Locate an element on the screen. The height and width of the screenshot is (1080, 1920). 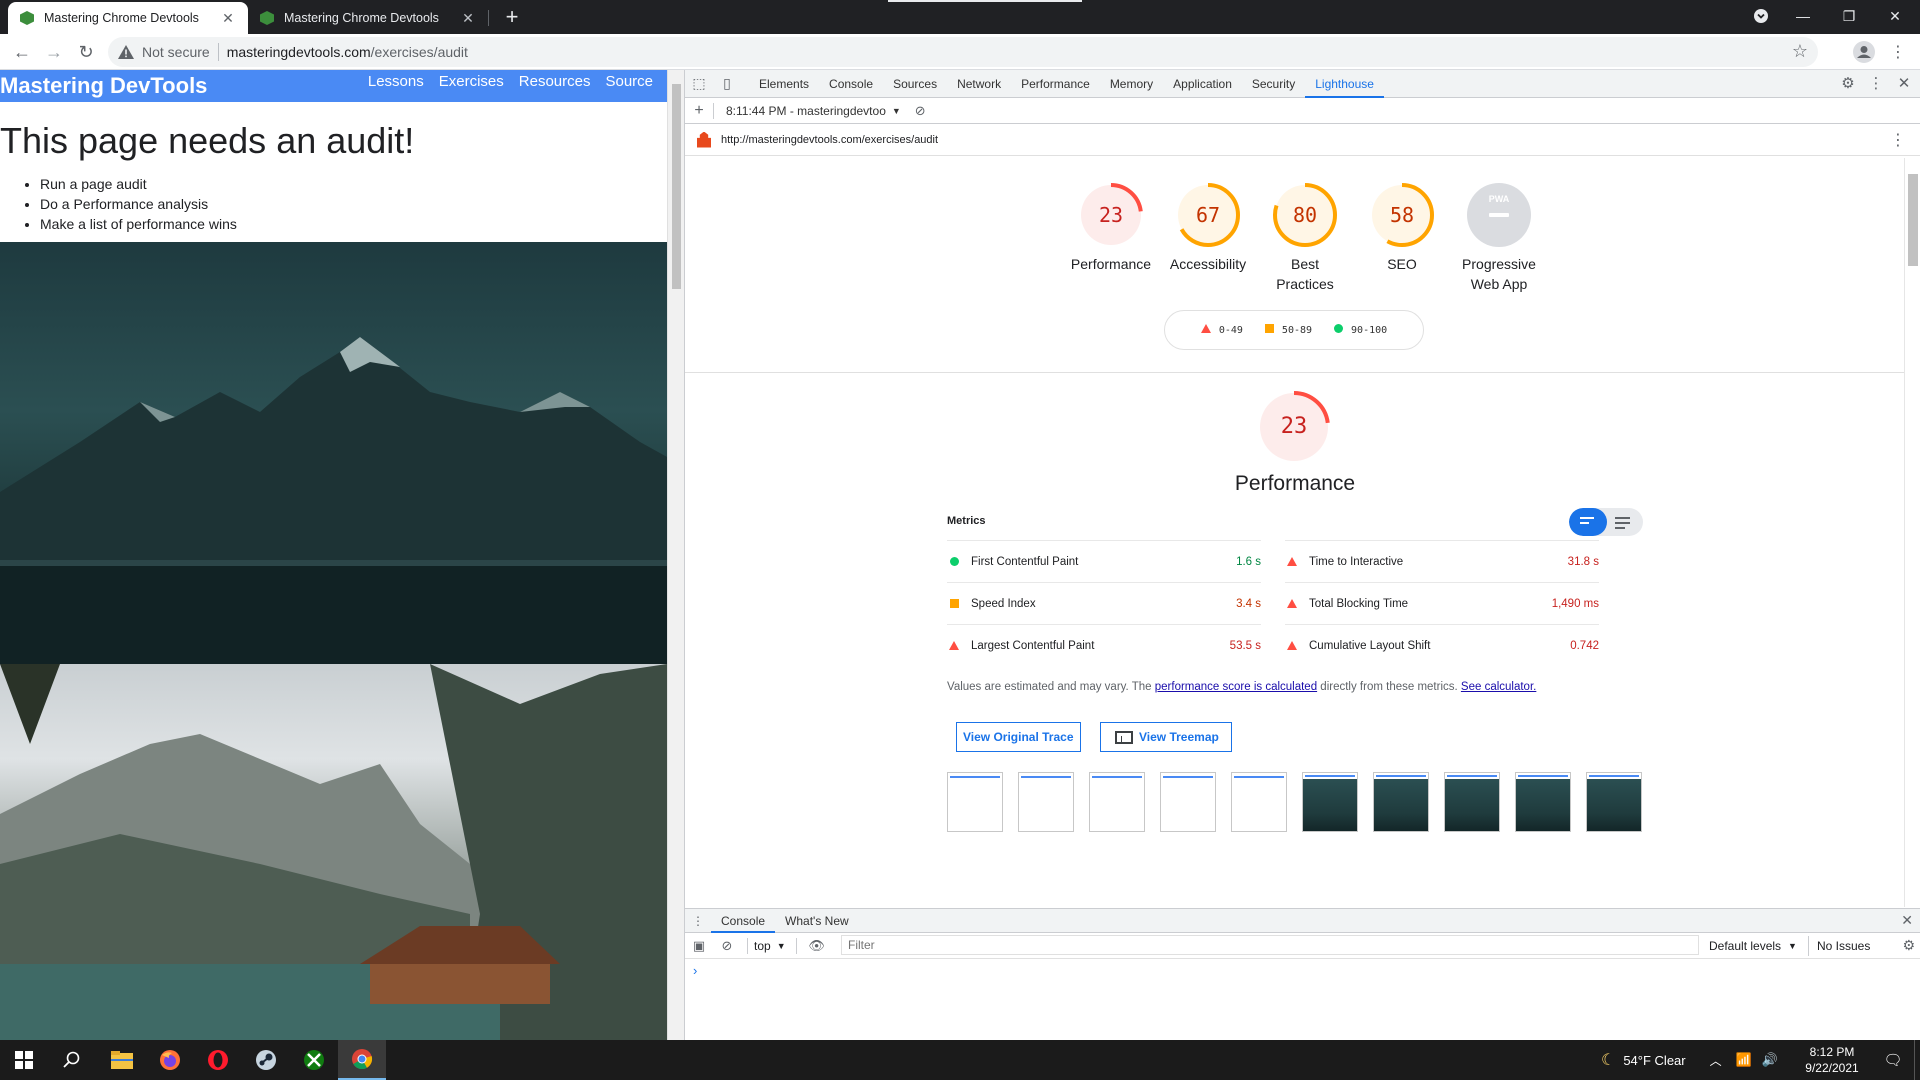
minimize-button: — is located at coordinates (1803, 16).